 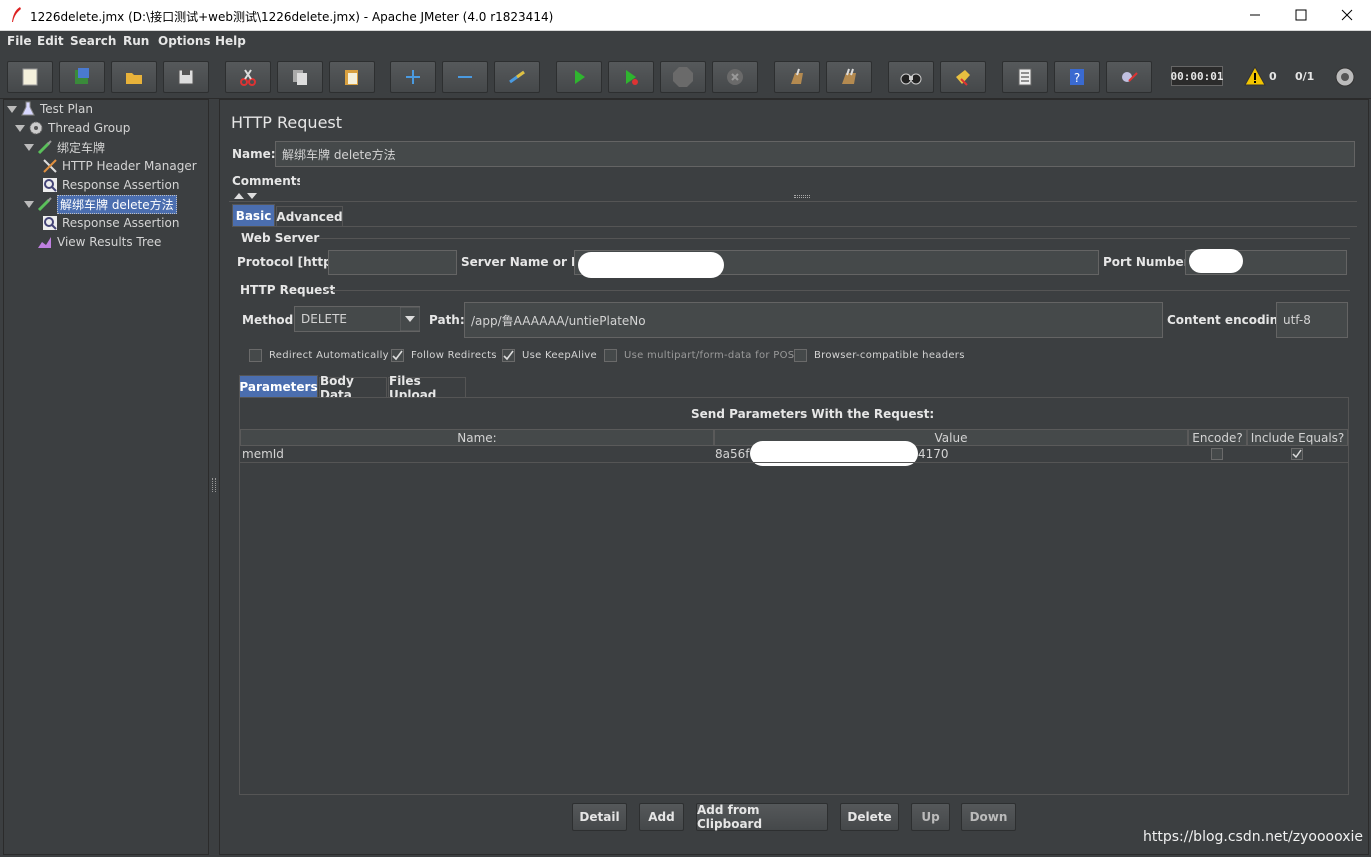 I want to click on function-helper-button, so click(x=1025, y=77).